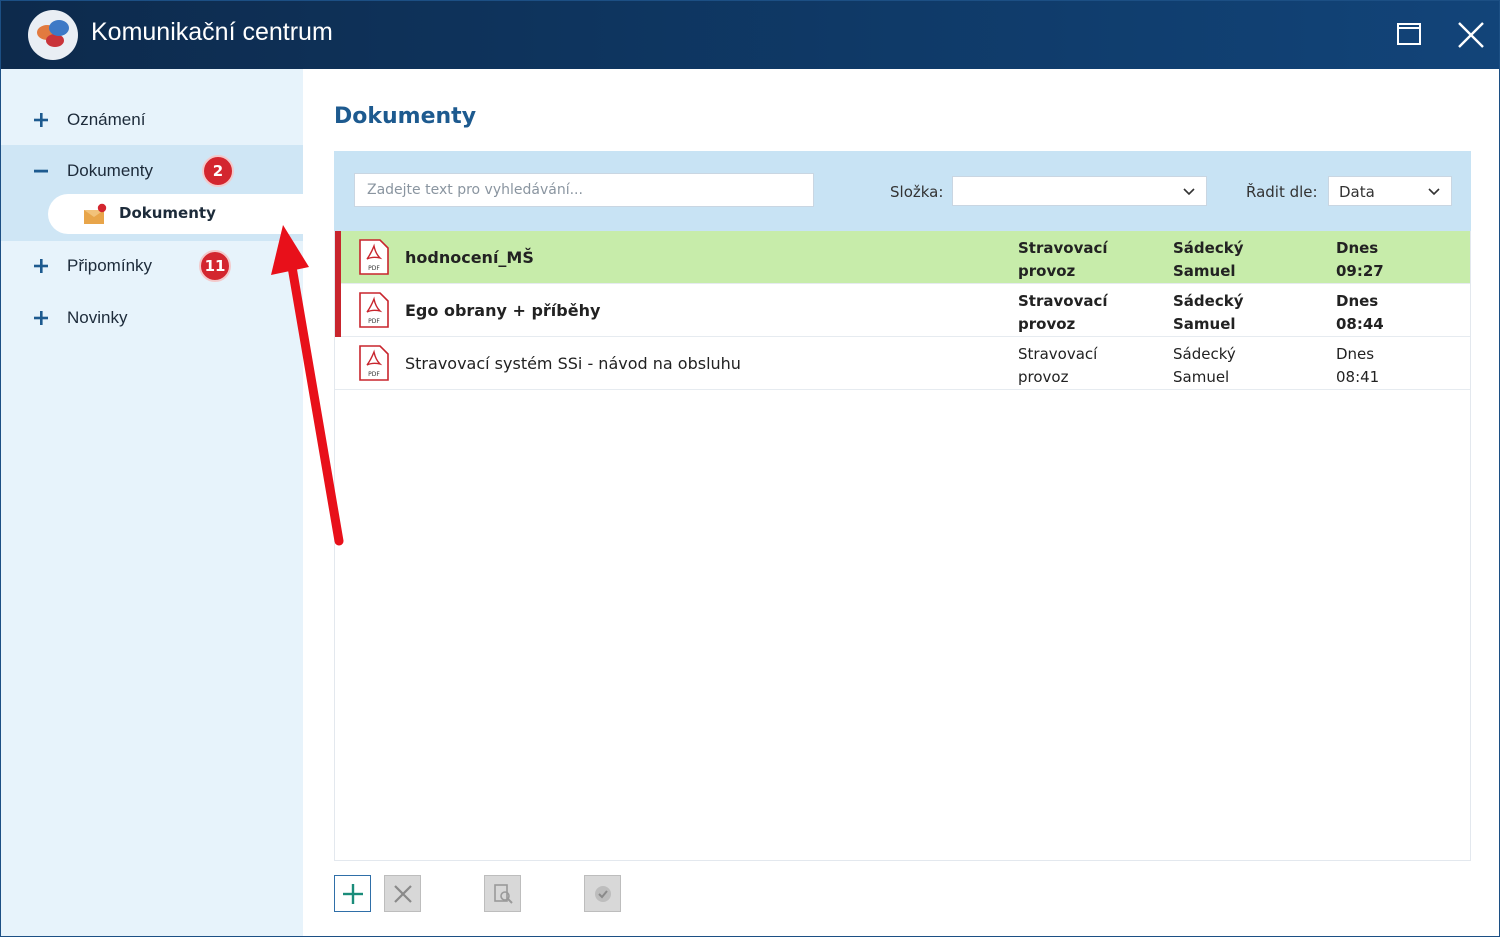 This screenshot has height=937, width=1500. What do you see at coordinates (110, 170) in the screenshot?
I see `sidebar-item-label: Dokumenty` at bounding box center [110, 170].